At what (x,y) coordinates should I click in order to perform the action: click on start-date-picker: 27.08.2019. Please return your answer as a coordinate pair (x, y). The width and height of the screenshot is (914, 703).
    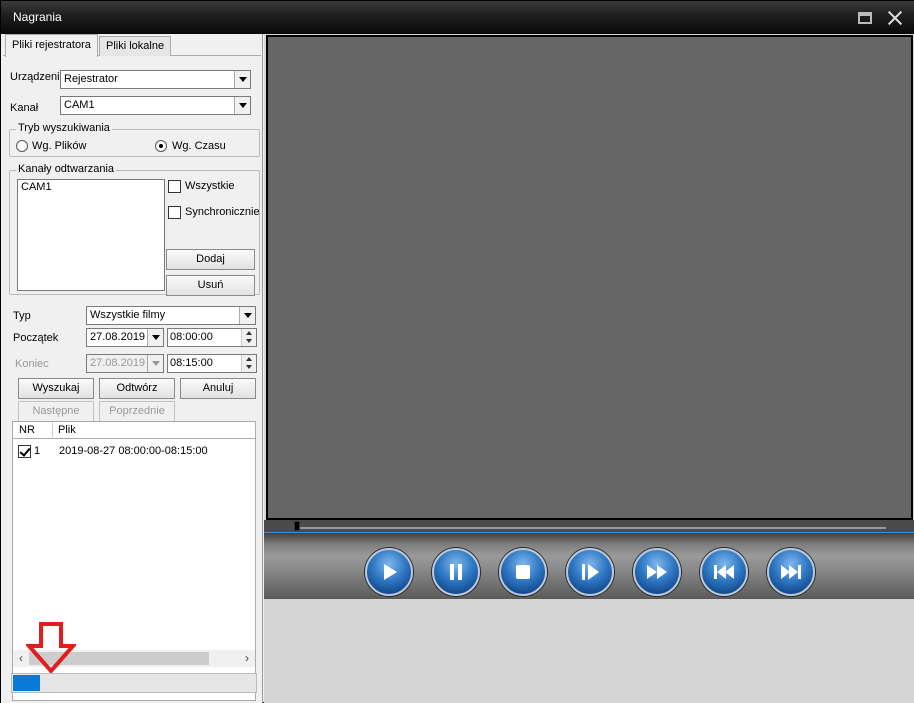
    Looking at the image, I should click on (125, 337).